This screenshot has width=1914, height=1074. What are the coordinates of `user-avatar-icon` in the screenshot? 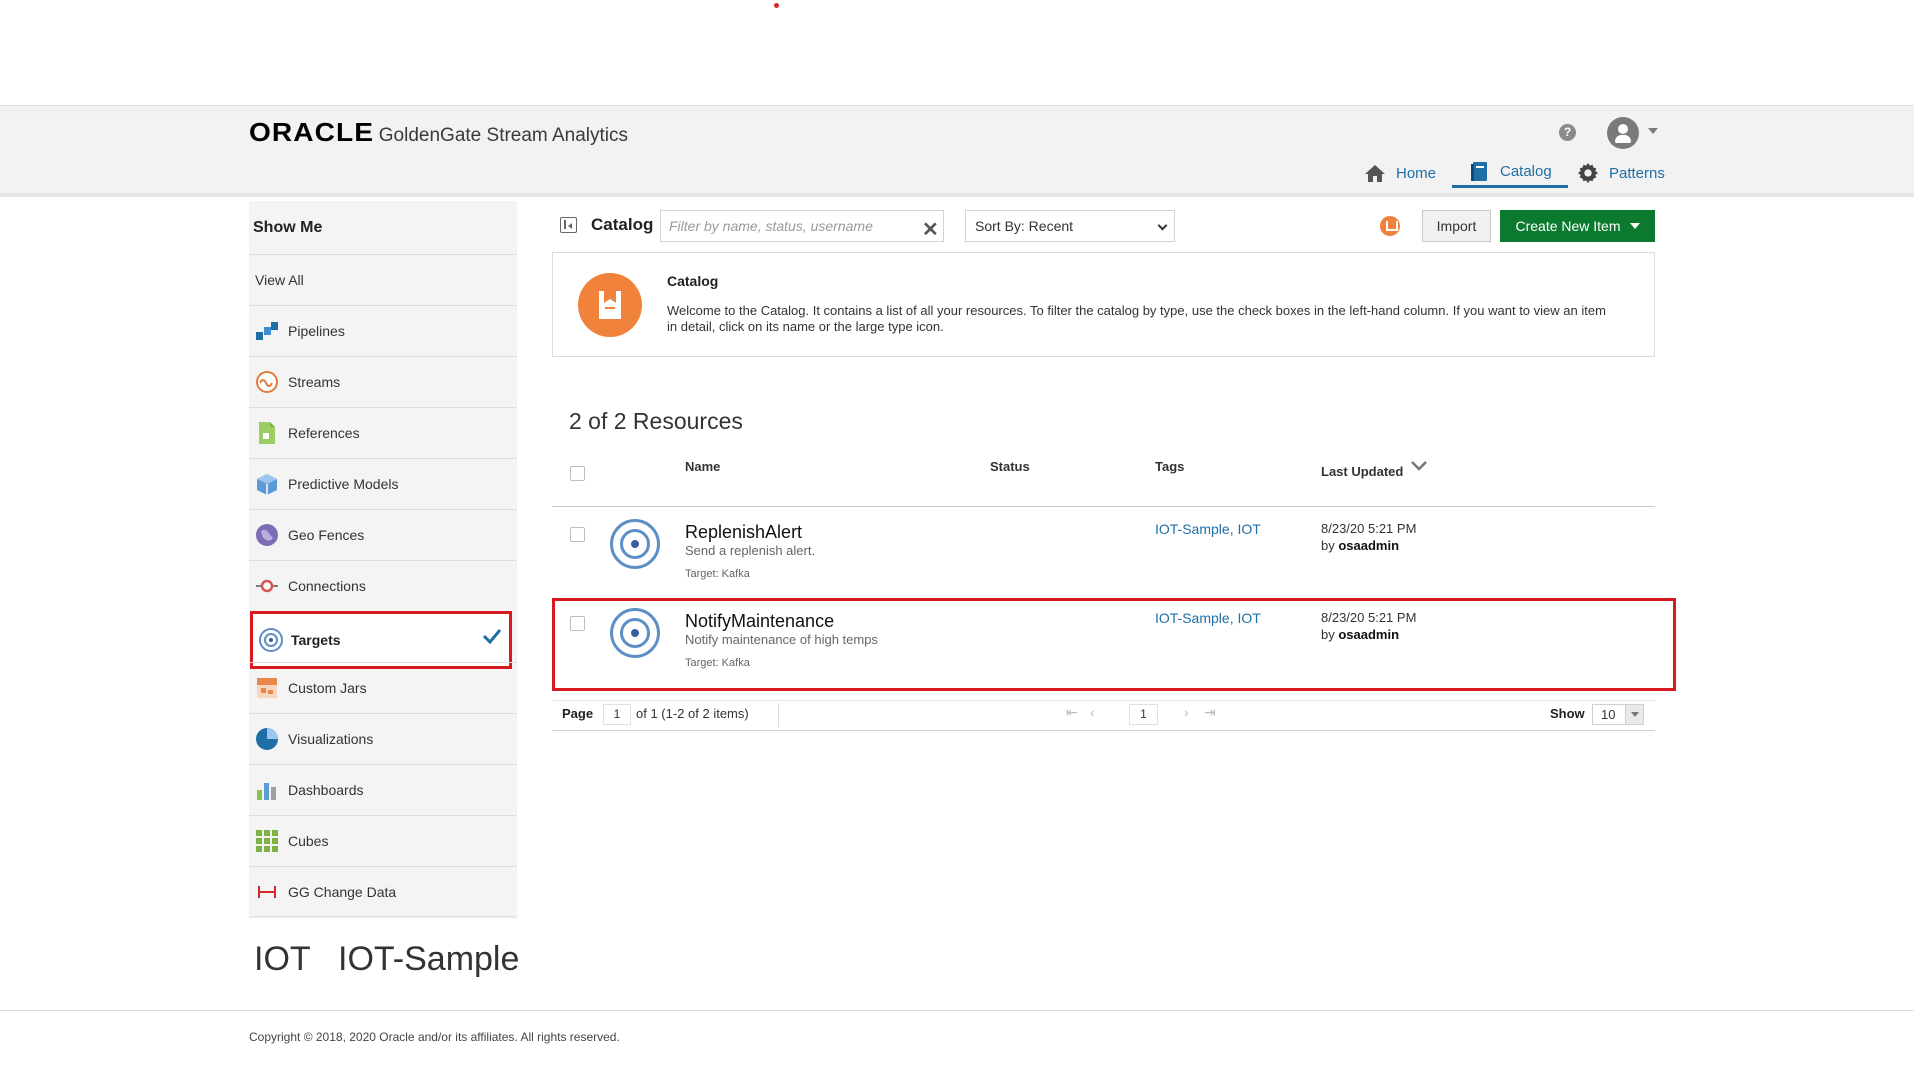 It's located at (1623, 133).